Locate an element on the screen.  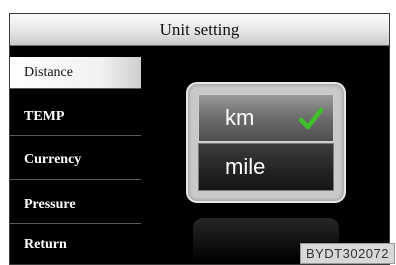
option-km: km is located at coordinates (266, 118).